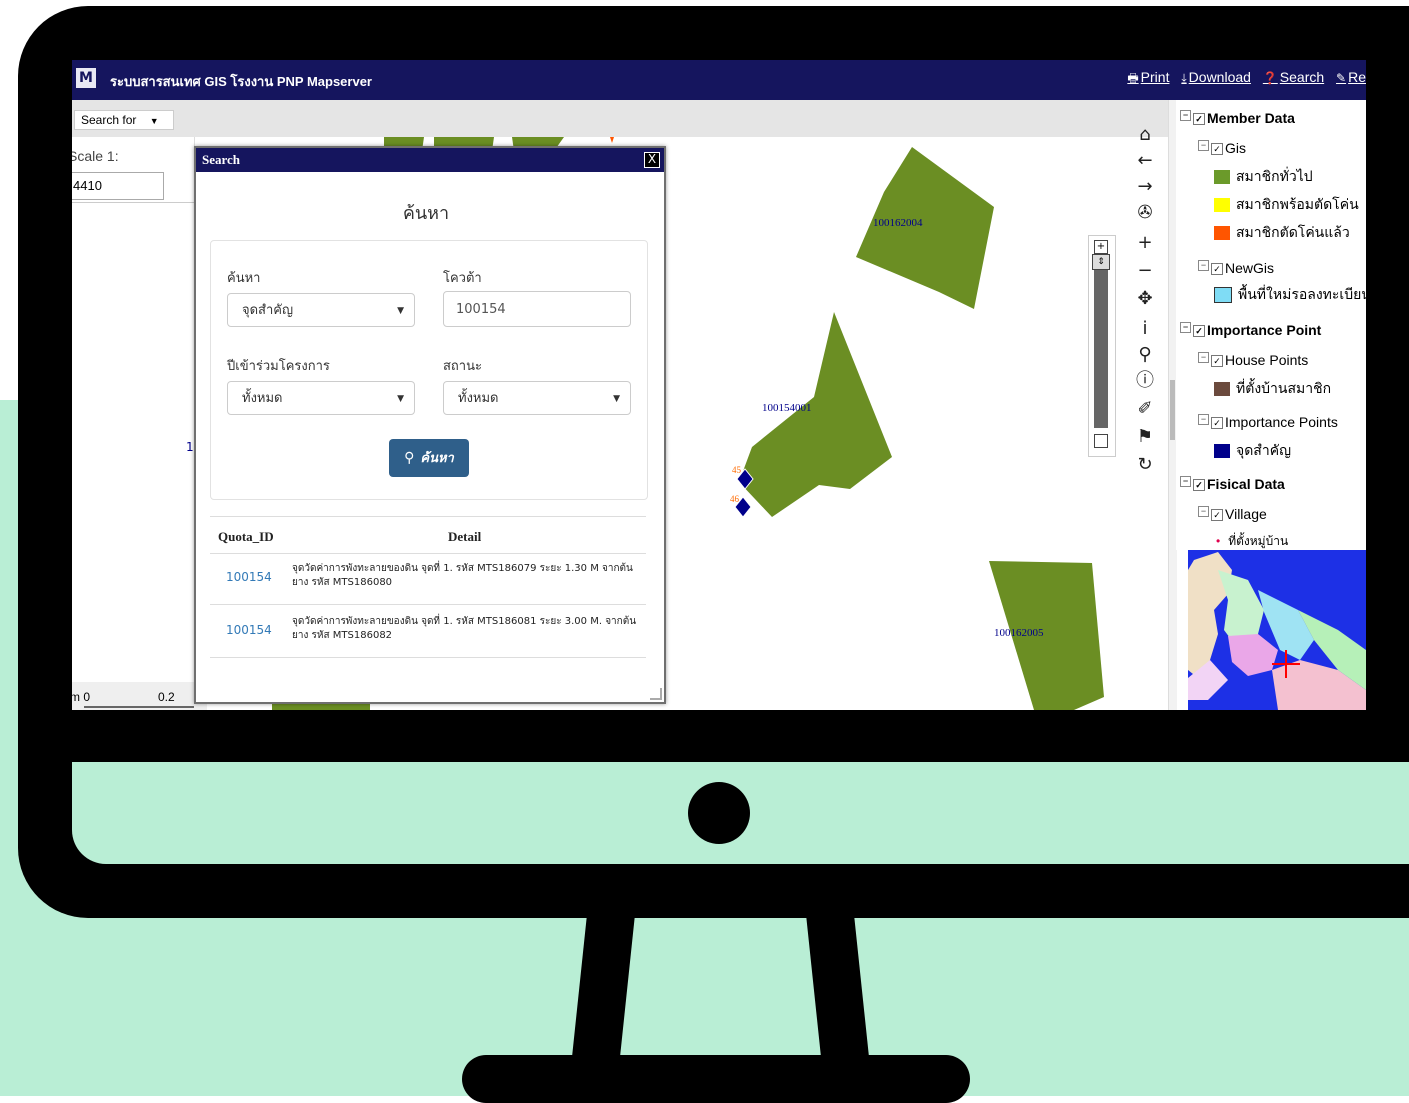 The height and width of the screenshot is (1103, 1409). What do you see at coordinates (537, 309) in the screenshot?
I see `quota-input: 100154` at bounding box center [537, 309].